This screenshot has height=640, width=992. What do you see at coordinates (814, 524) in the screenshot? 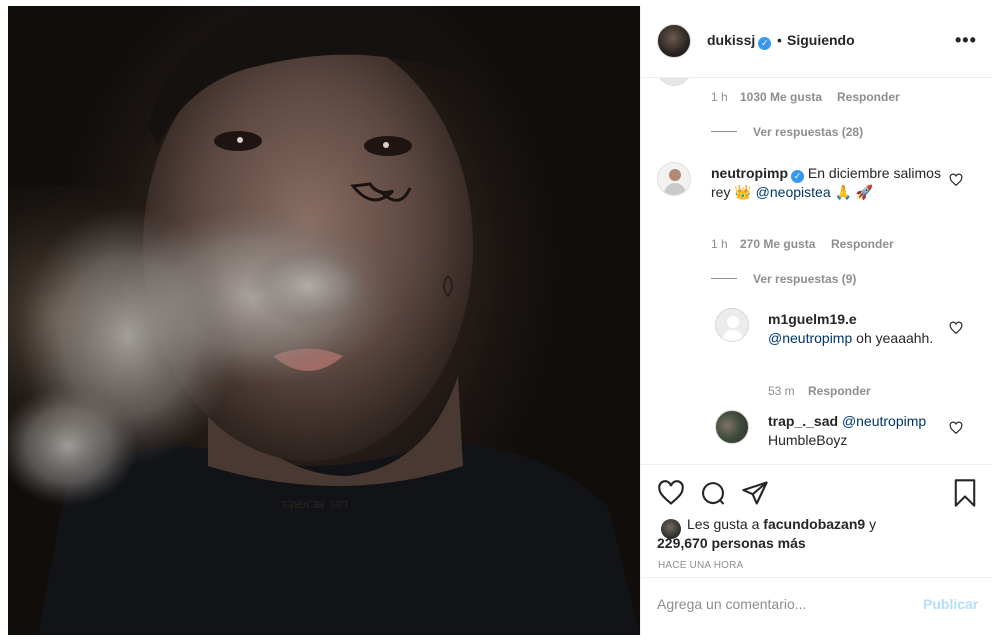
I see `likes-user: facundobazan9` at bounding box center [814, 524].